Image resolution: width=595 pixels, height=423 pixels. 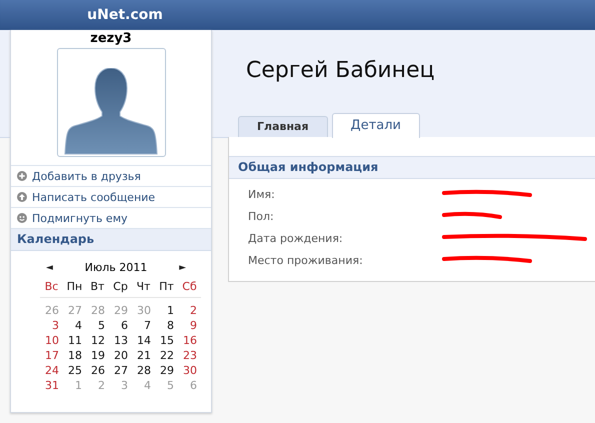 I want to click on calendar-day: 28, so click(x=143, y=370).